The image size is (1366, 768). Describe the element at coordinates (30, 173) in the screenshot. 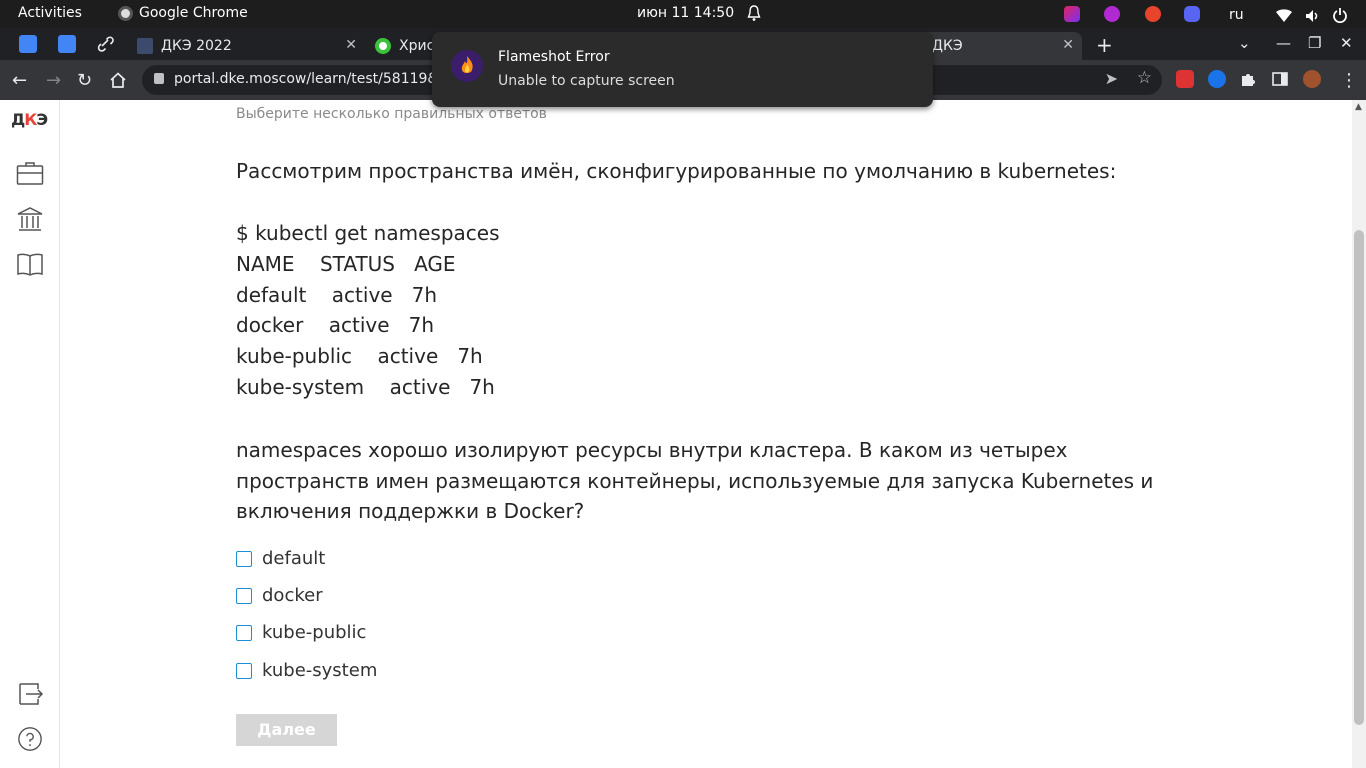

I see `briefcase-icon` at that location.